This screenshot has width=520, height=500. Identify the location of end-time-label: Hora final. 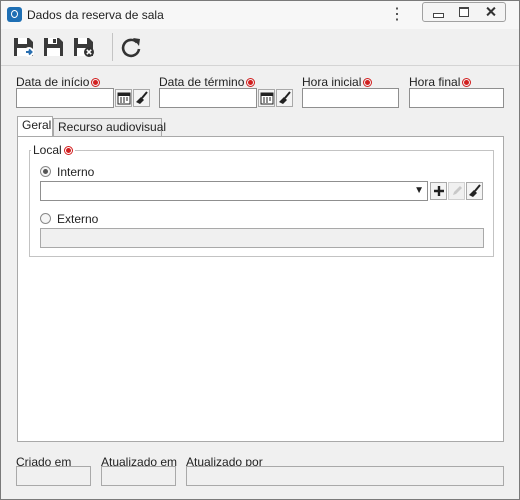
(440, 82).